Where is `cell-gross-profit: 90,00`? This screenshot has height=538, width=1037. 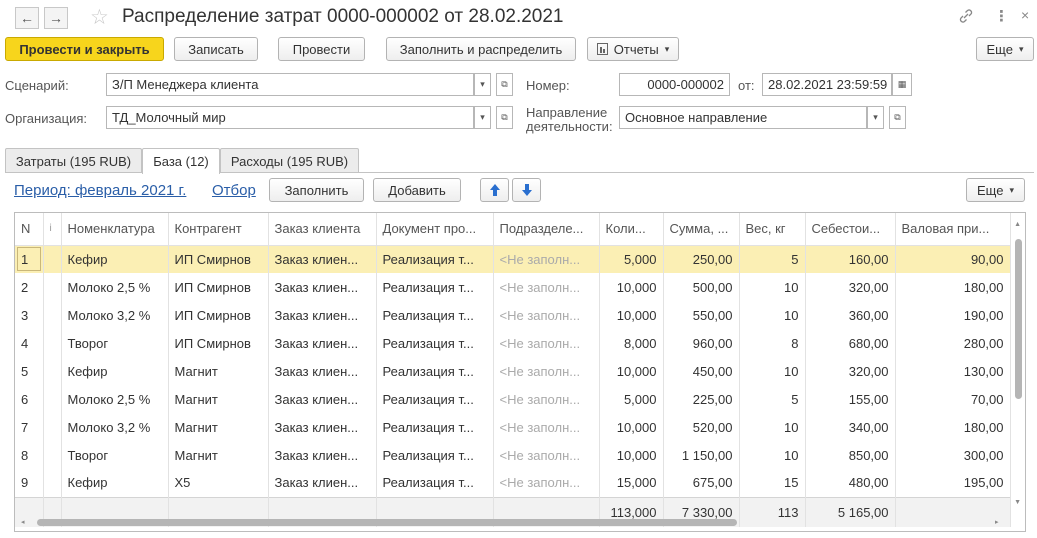 cell-gross-profit: 90,00 is located at coordinates (953, 259).